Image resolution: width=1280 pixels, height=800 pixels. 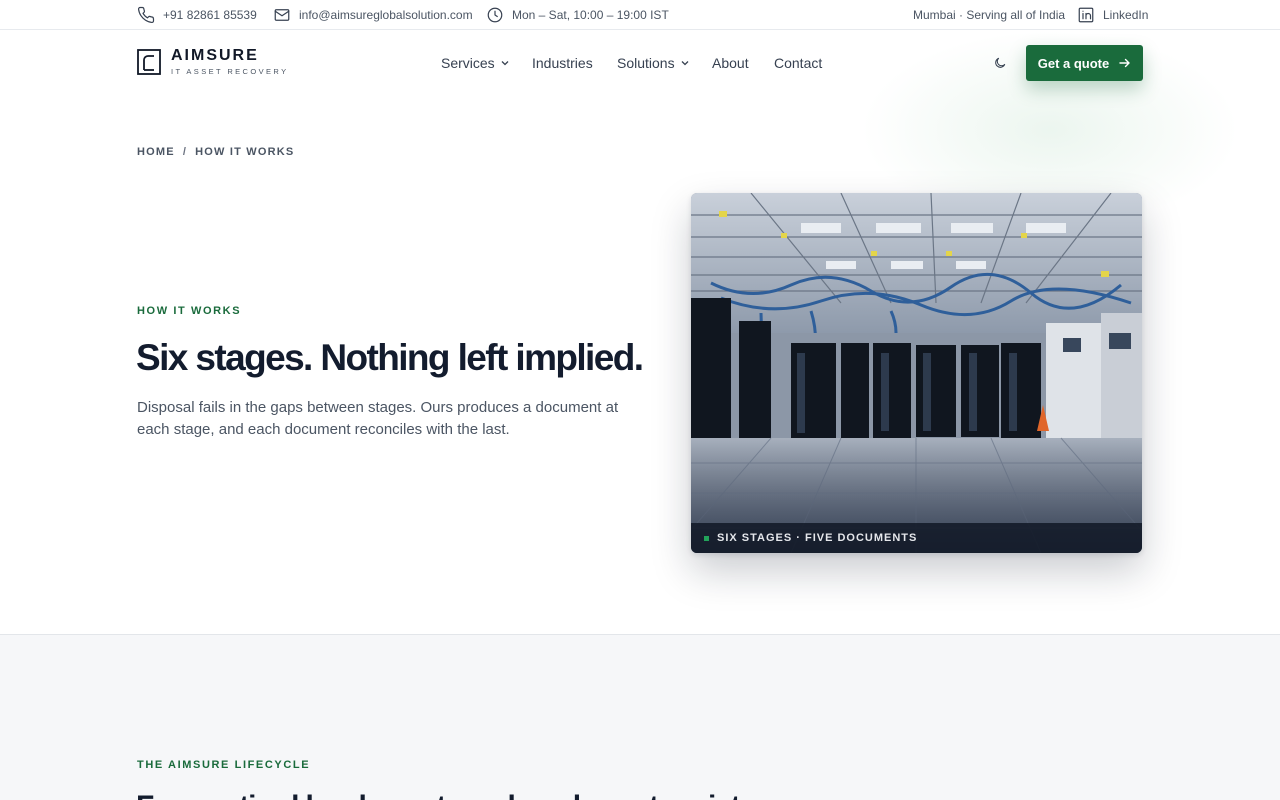 I want to click on clock-icon, so click(x=495, y=15).